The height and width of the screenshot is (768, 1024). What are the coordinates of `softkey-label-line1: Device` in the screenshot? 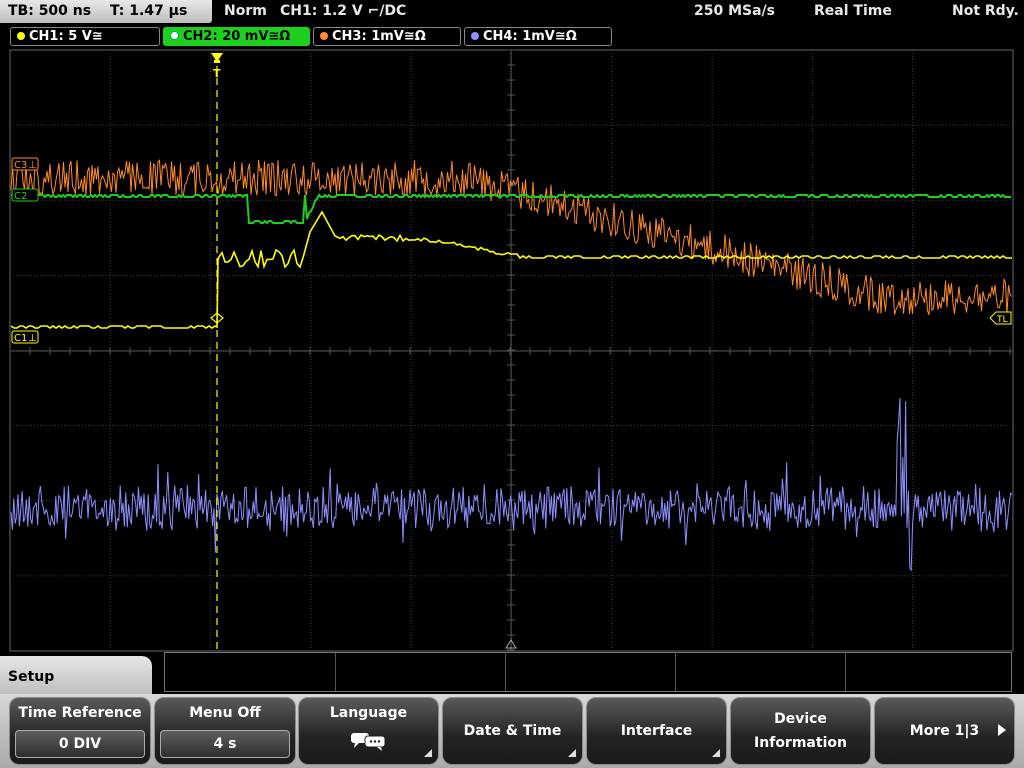 It's located at (800, 719).